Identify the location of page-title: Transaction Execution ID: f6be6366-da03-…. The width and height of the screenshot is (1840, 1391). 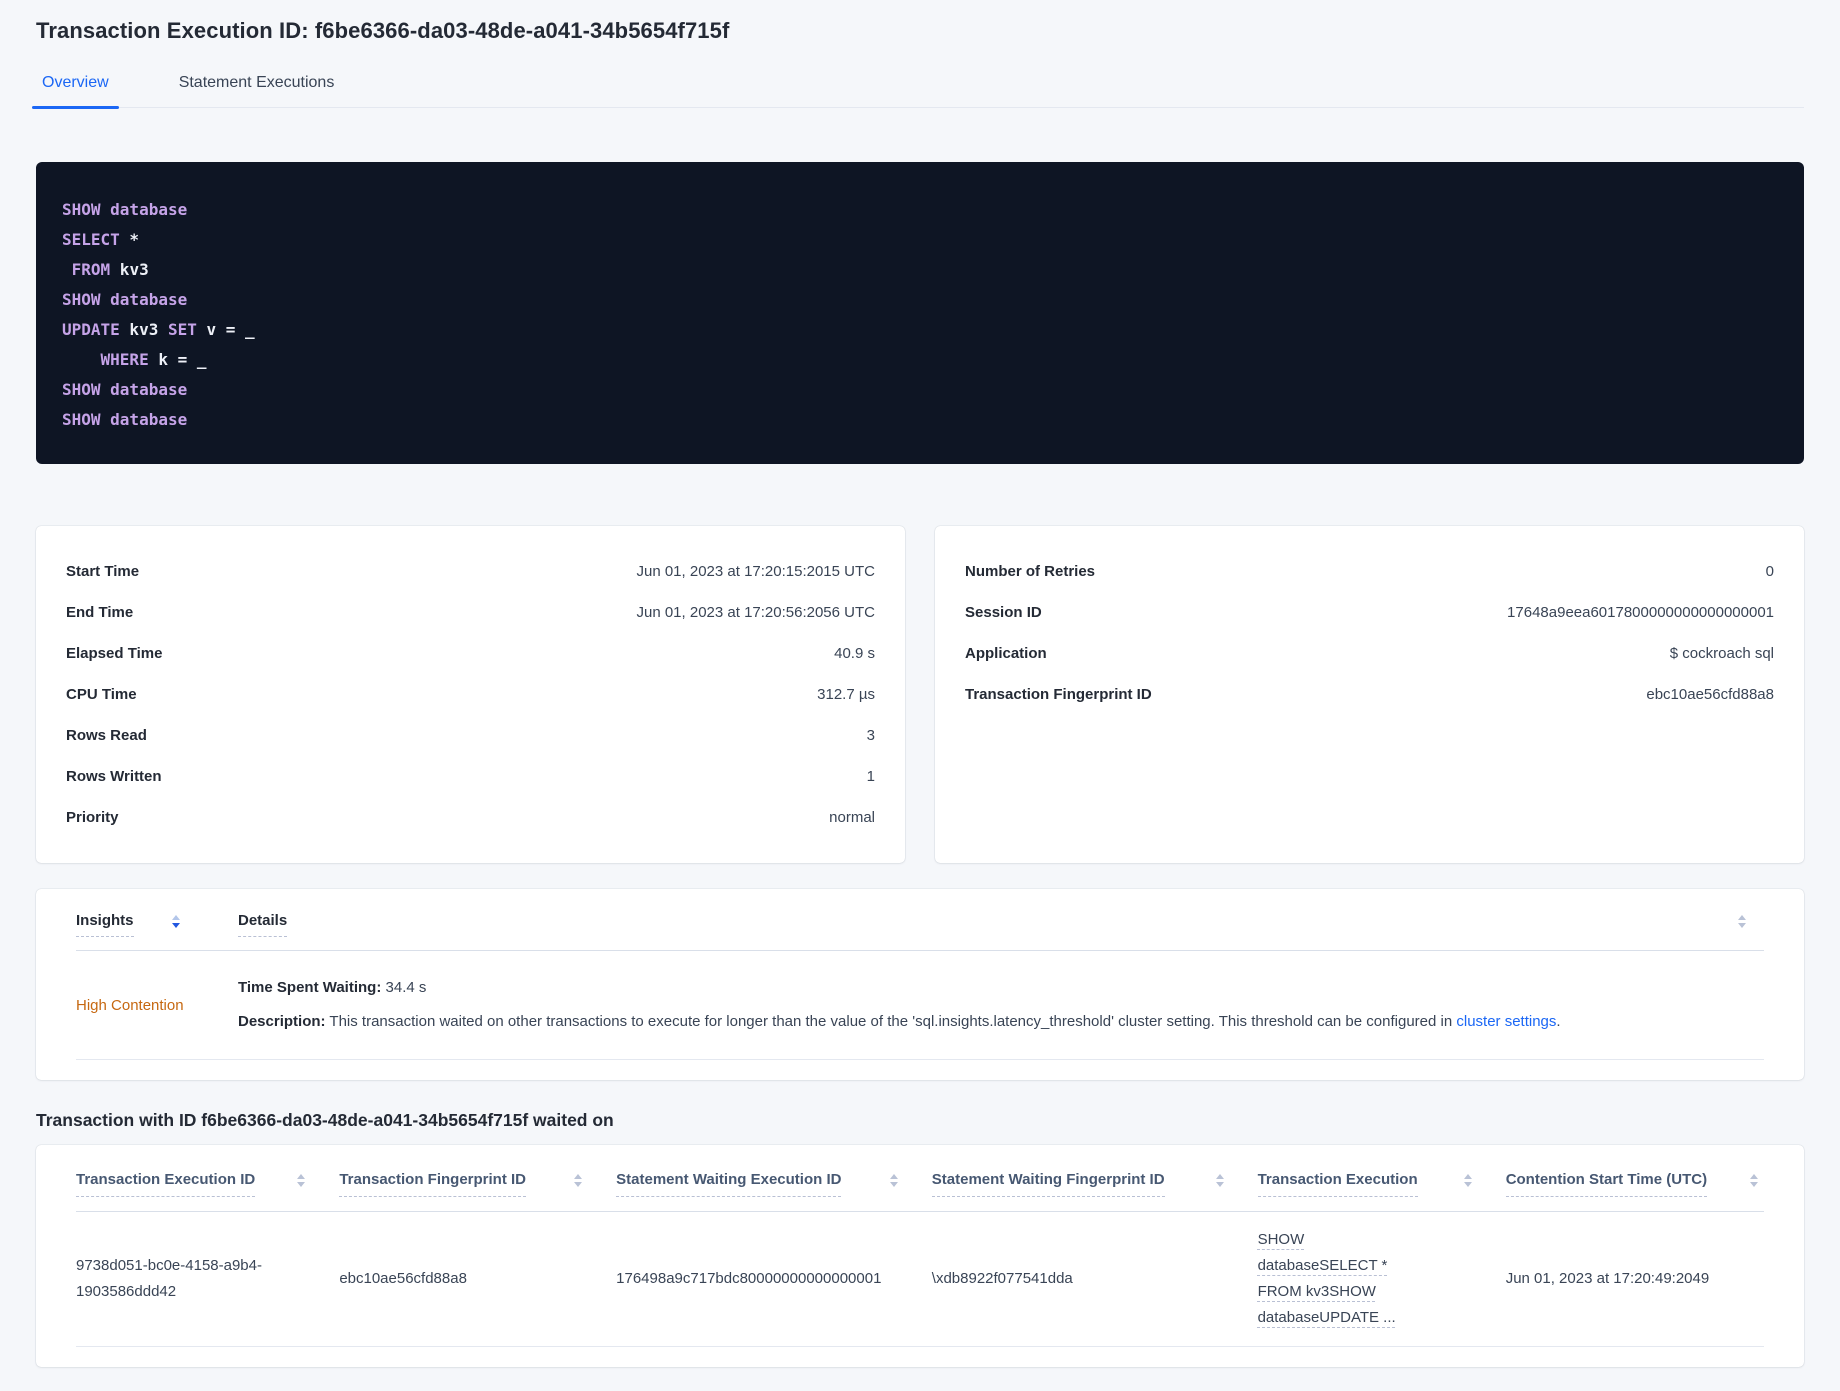
(383, 30).